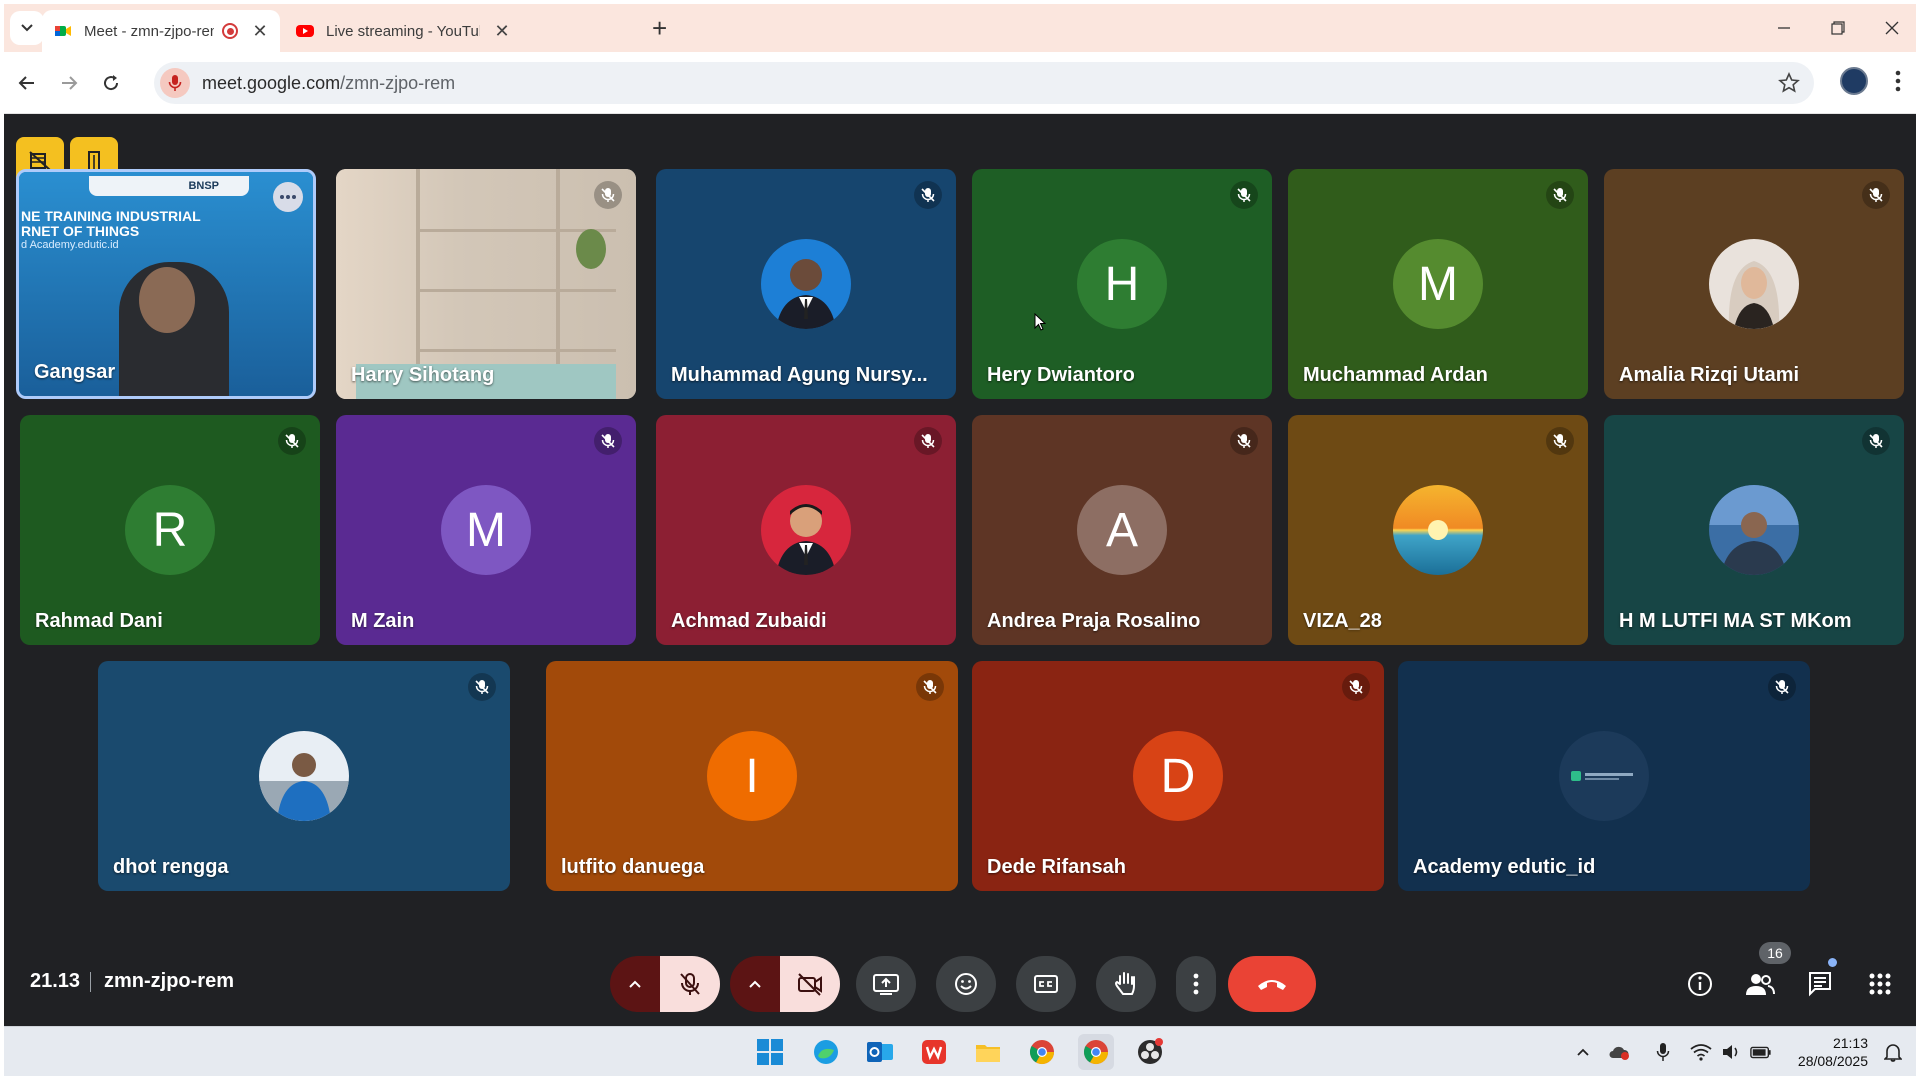 The image size is (1920, 1080). Describe the element at coordinates (486, 530) in the screenshot. I see `participant-tile: M M Zain` at that location.